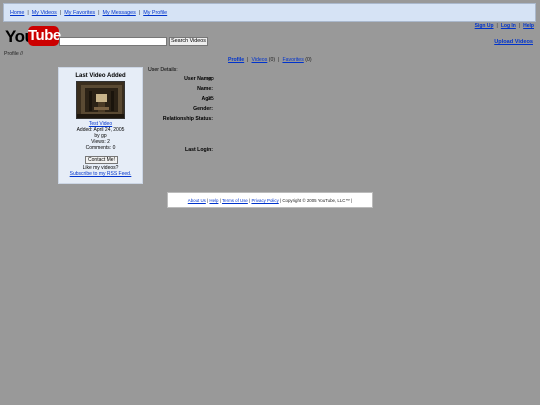 The width and height of the screenshot is (540, 405). What do you see at coordinates (101, 160) in the screenshot?
I see `contact-me-button: Contact Me!` at bounding box center [101, 160].